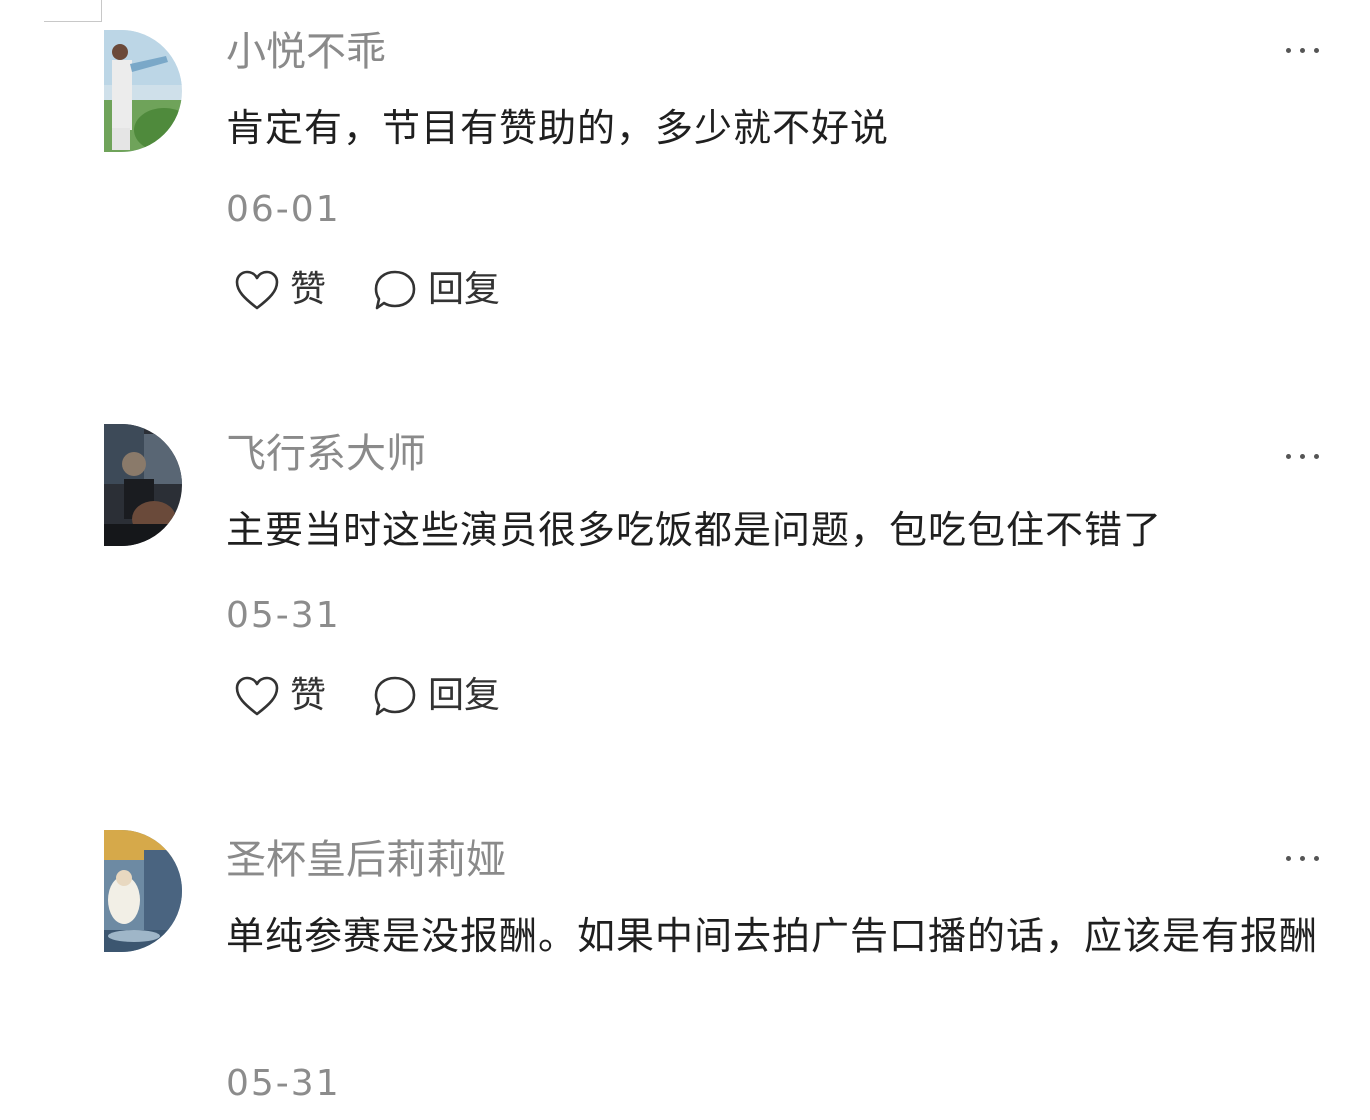 The height and width of the screenshot is (1120, 1370). What do you see at coordinates (694, 530) in the screenshot?
I see `comment-text: 主要当时这些演员很多吃饭都是问题，包吃包住不错了` at bounding box center [694, 530].